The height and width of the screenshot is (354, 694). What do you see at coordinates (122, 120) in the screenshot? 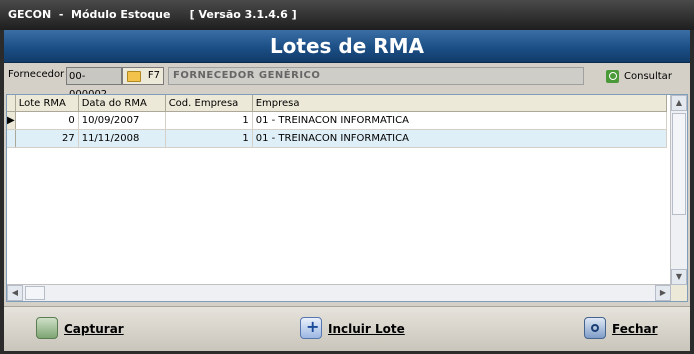
I see `cell-data: 10/09/2007` at bounding box center [122, 120].